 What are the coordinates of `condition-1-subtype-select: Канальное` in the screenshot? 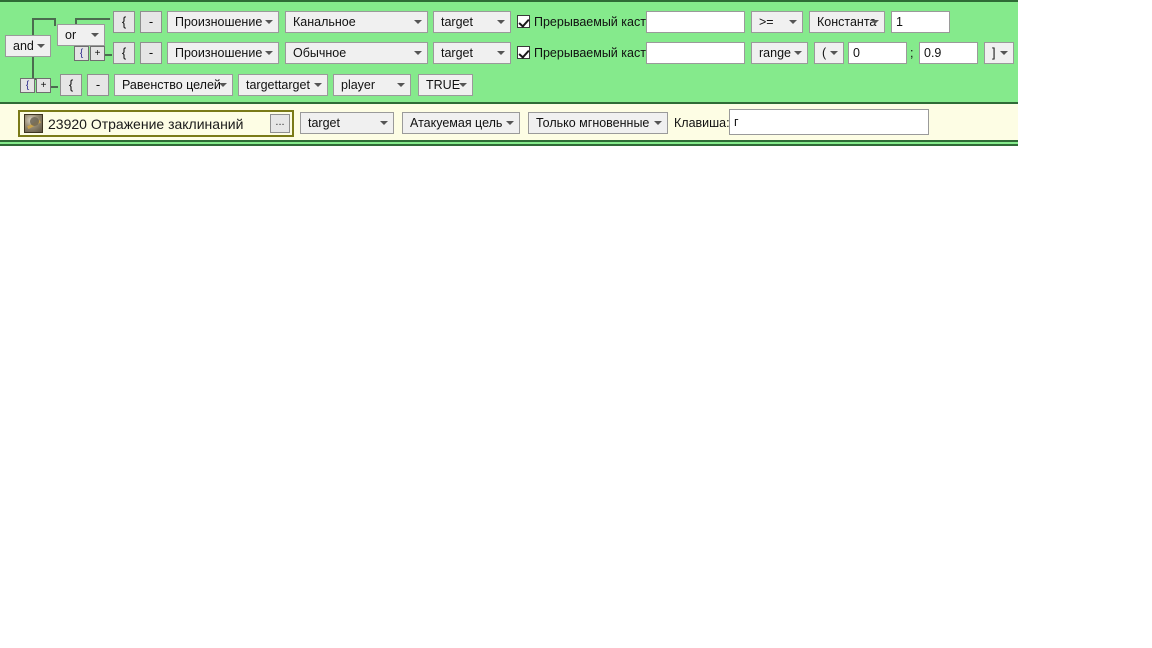 It's located at (356, 22).